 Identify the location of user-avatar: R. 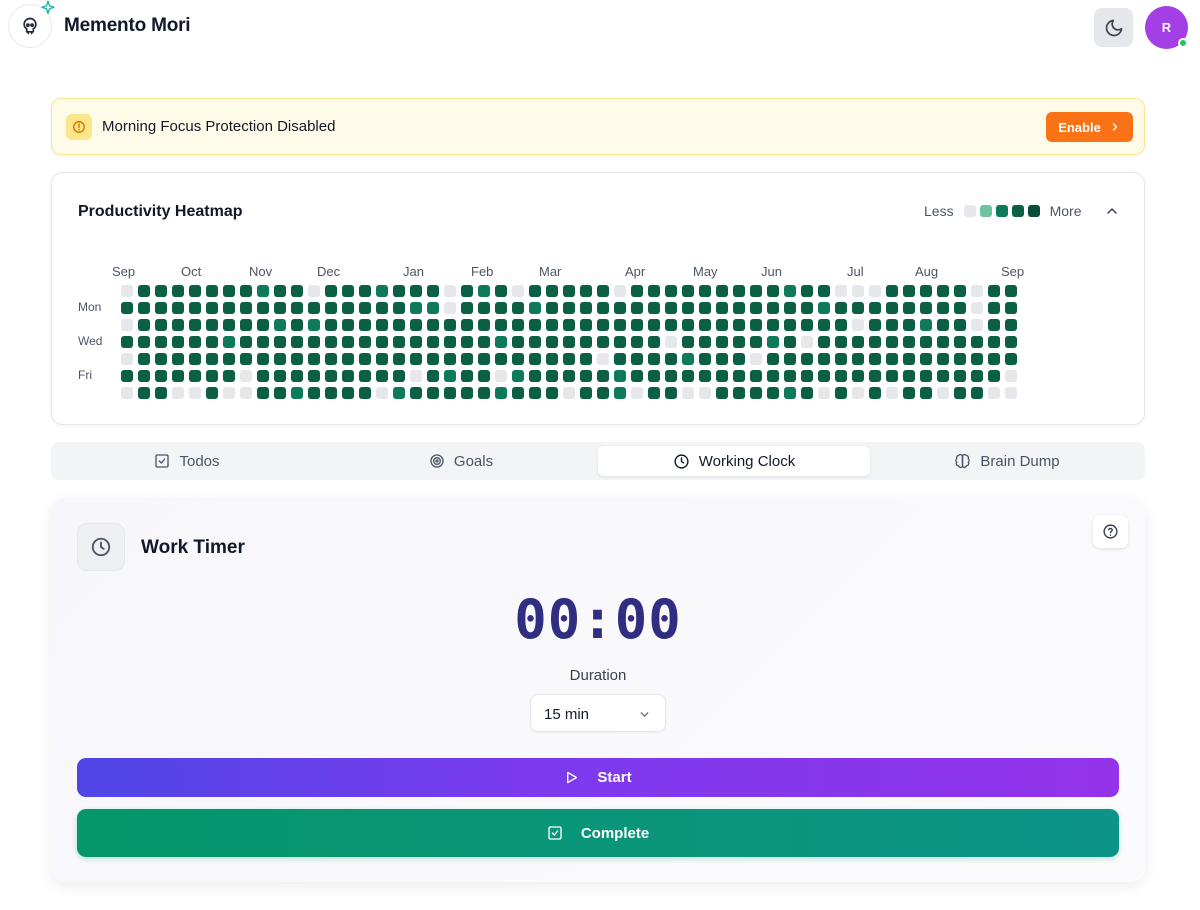
(1166, 27).